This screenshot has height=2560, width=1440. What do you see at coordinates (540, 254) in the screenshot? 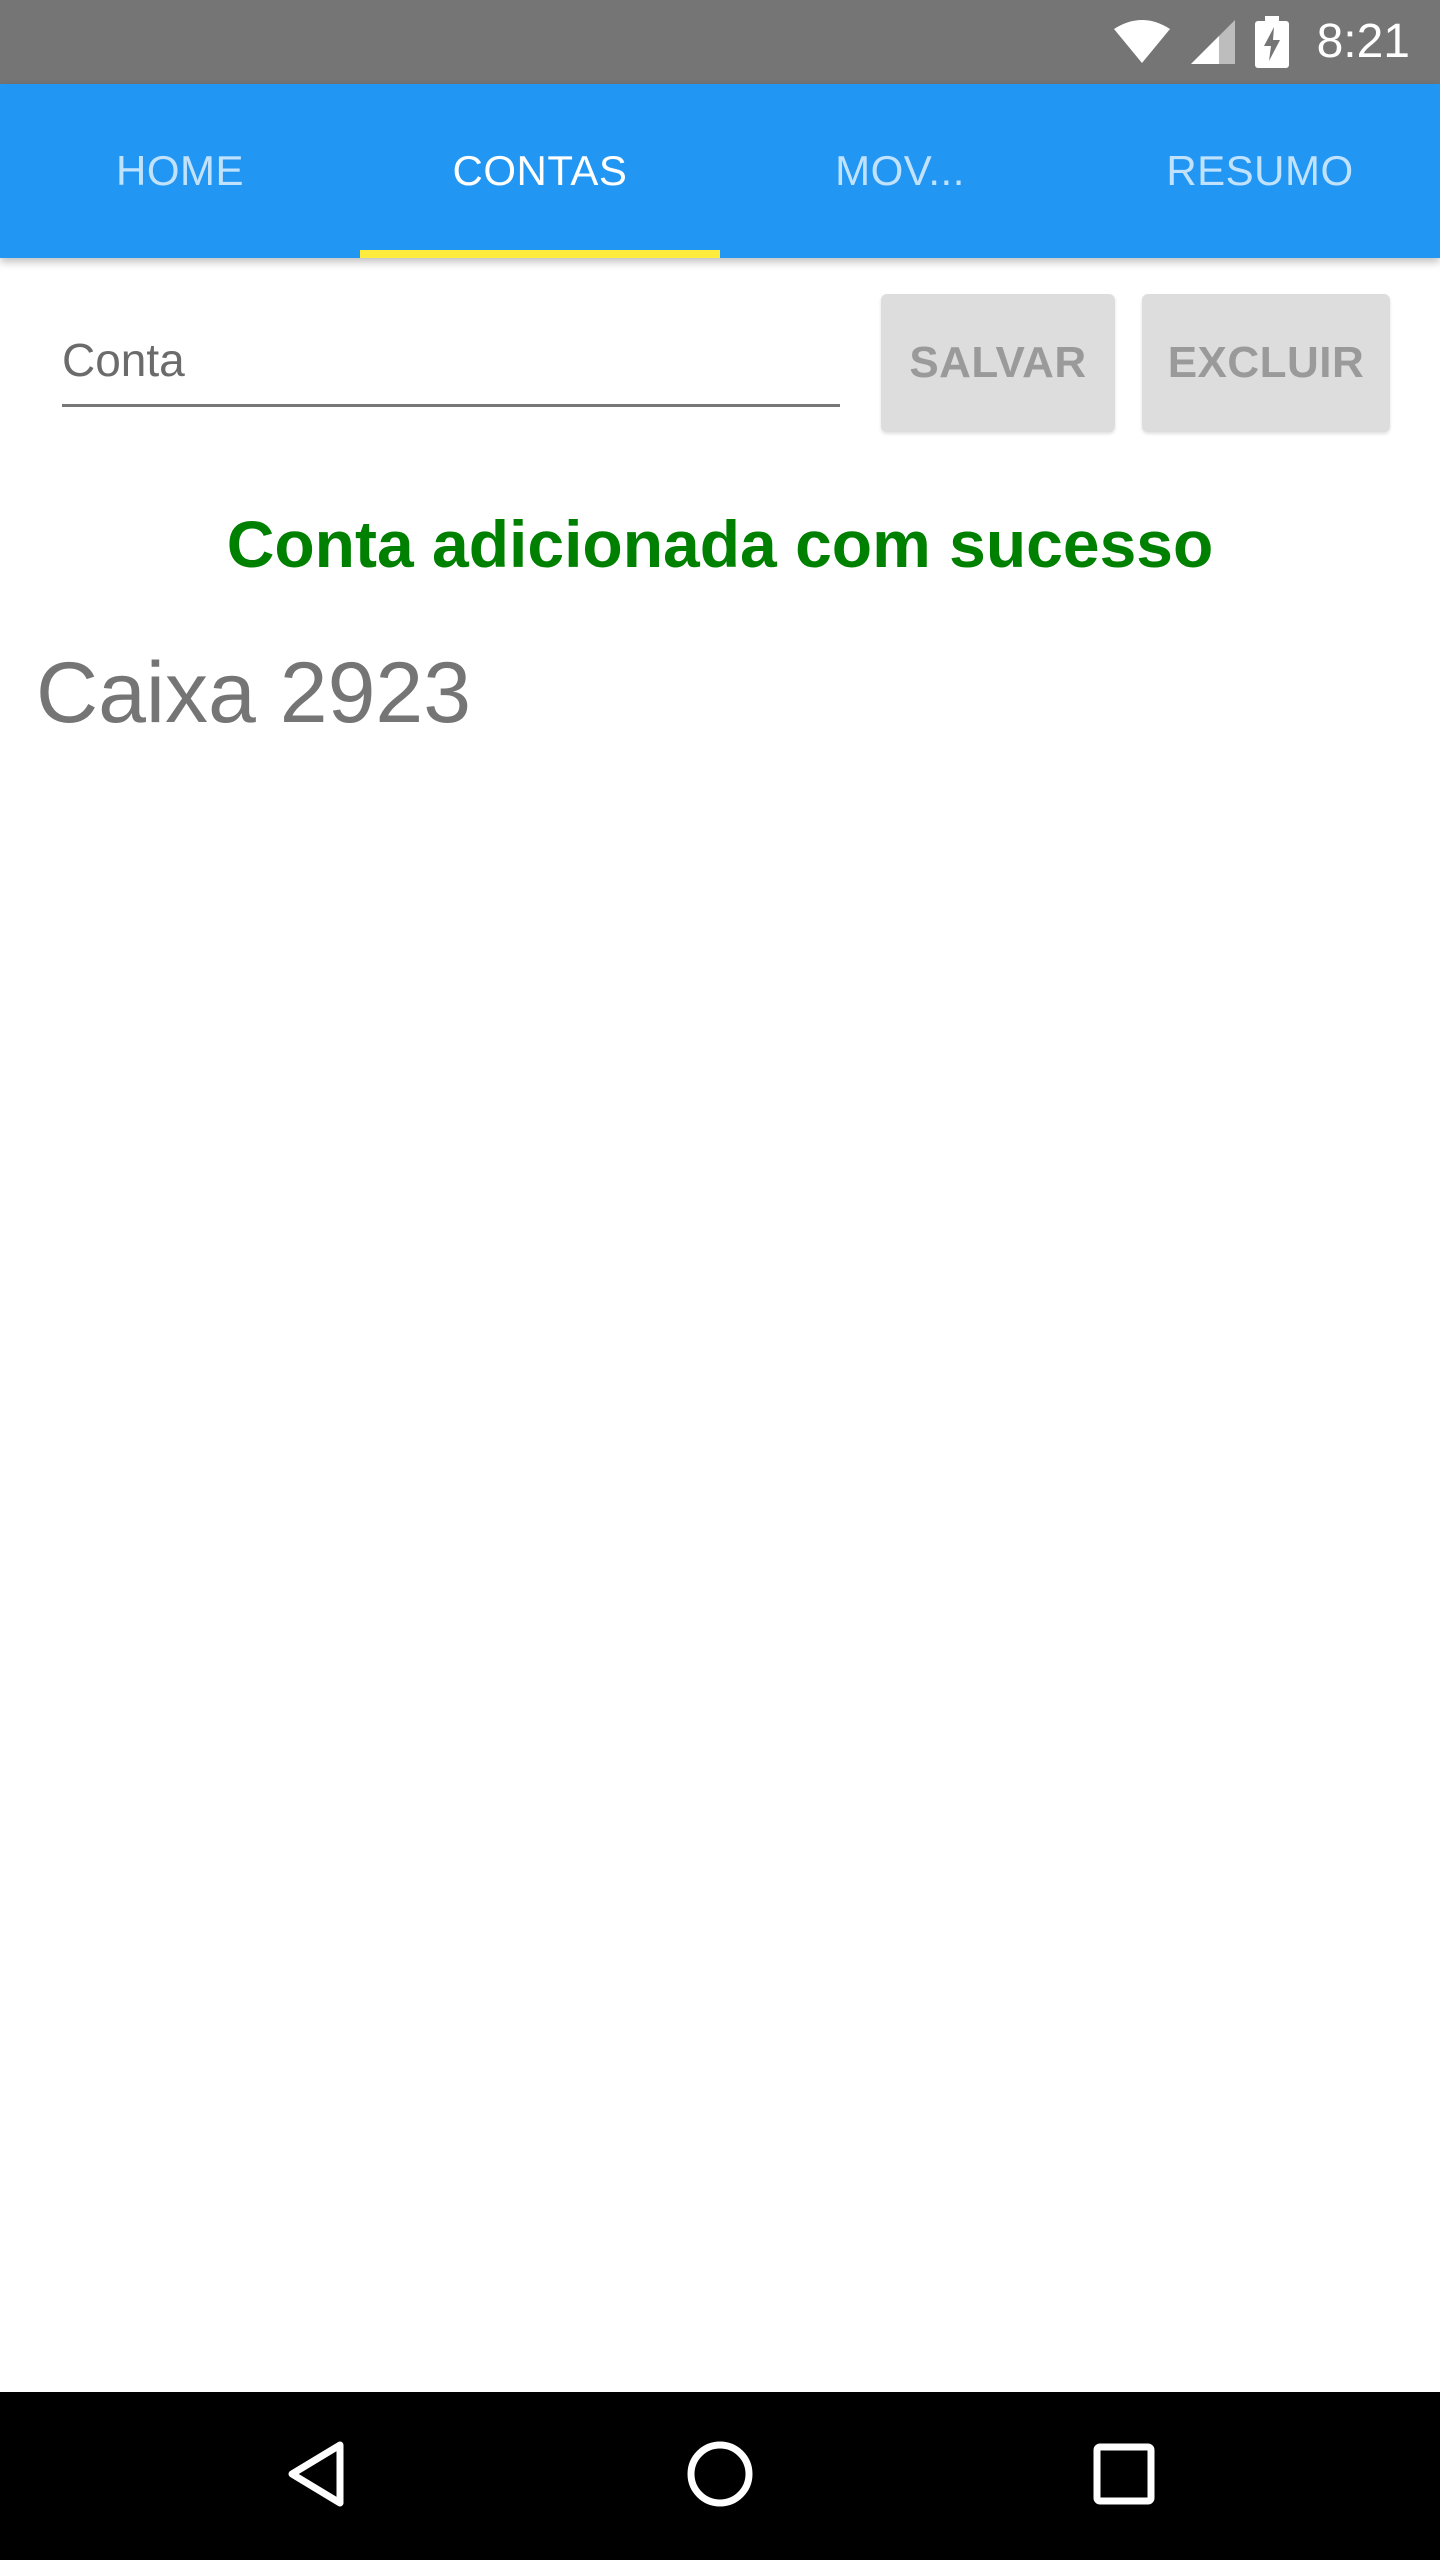
I see `active-tab-indicator` at bounding box center [540, 254].